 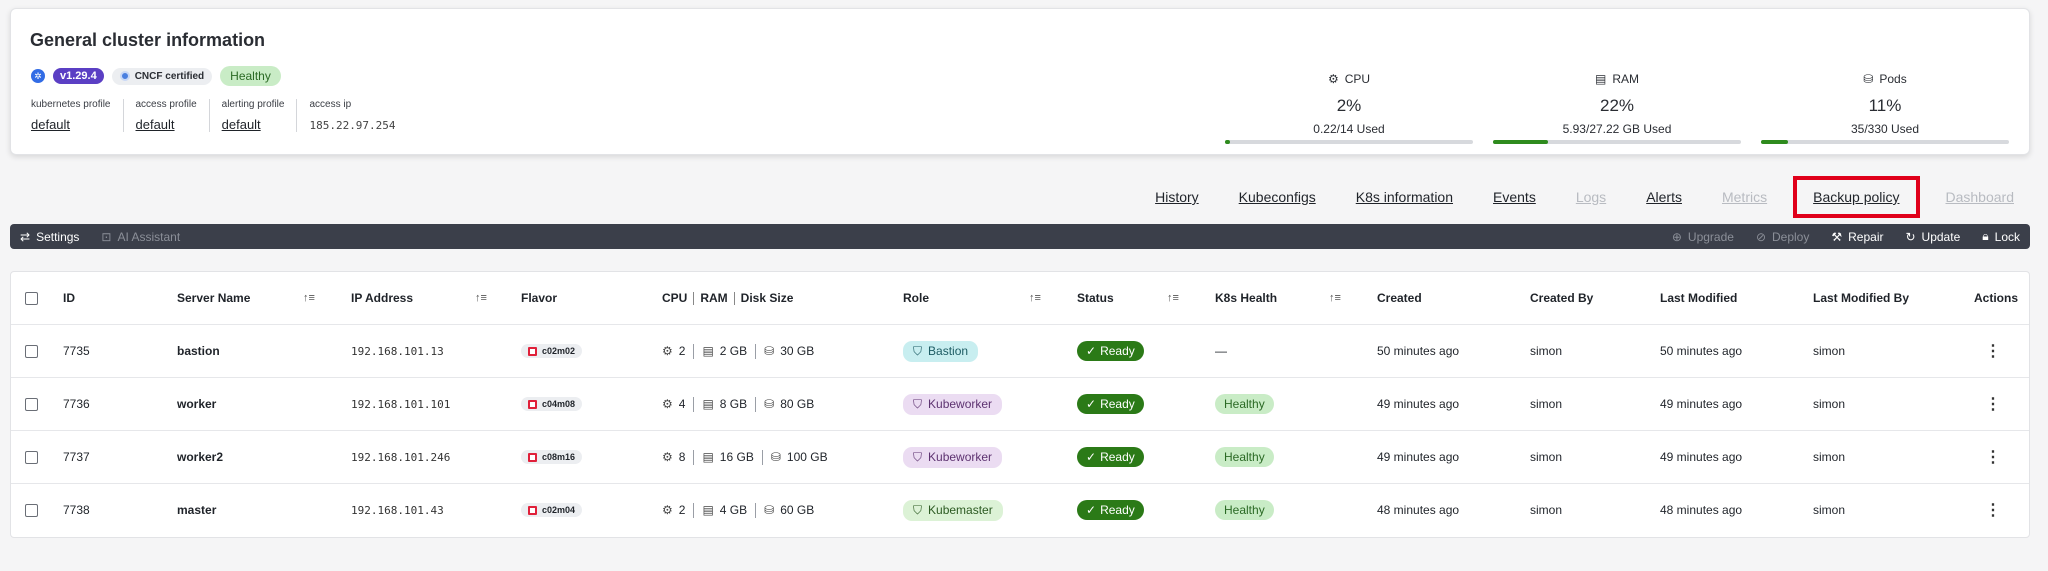 What do you see at coordinates (309, 298) in the screenshot?
I see `sort-server-name-icon: ↑≡` at bounding box center [309, 298].